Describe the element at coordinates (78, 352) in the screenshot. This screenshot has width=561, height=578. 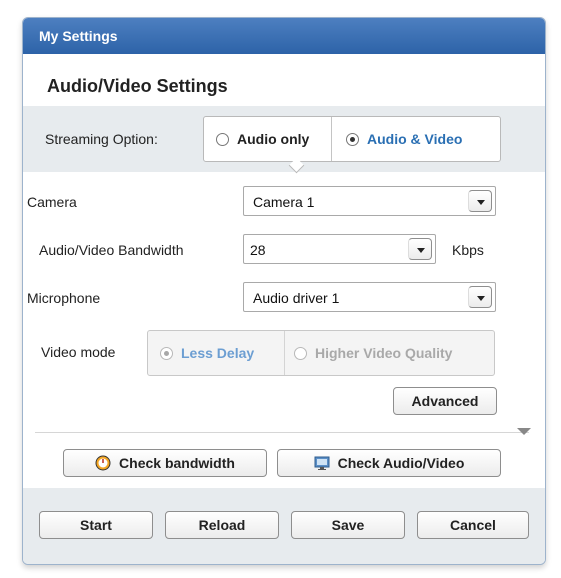
I see `video-mode-label: Video mode` at that location.